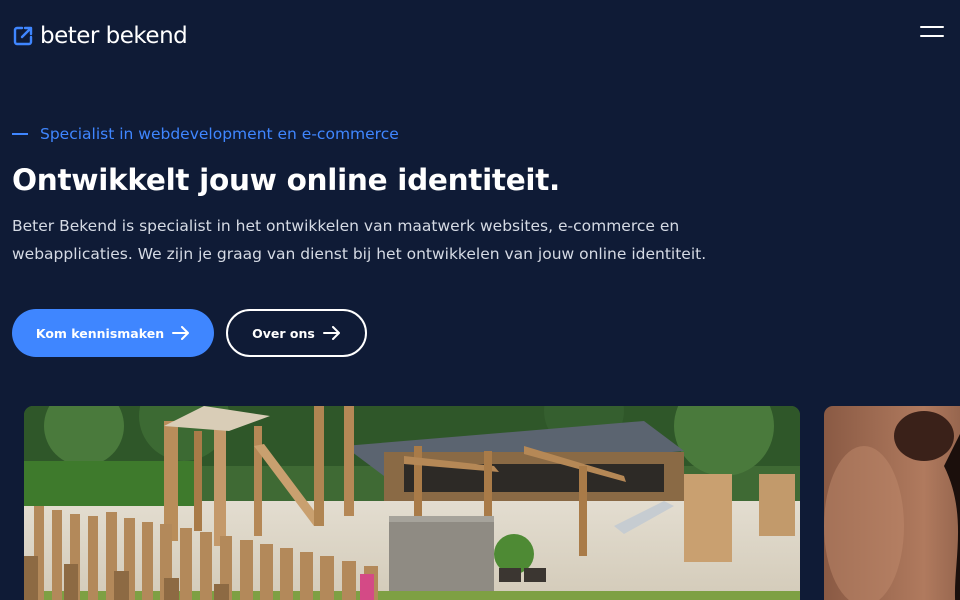 The image size is (960, 600). I want to click on hero-title: Ontwikkelt jouw online identiteit., so click(286, 180).